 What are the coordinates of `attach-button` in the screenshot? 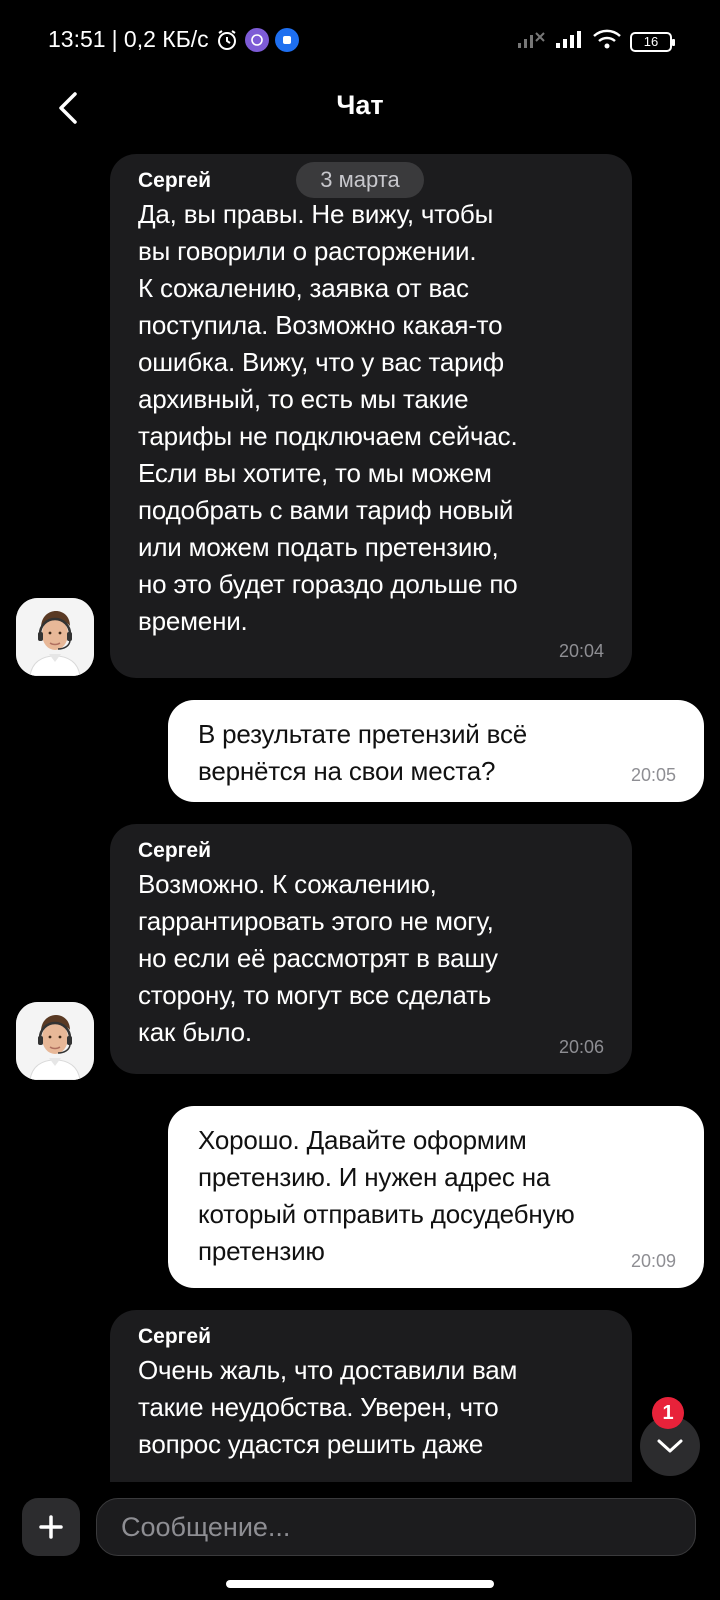 It's located at (51, 1527).